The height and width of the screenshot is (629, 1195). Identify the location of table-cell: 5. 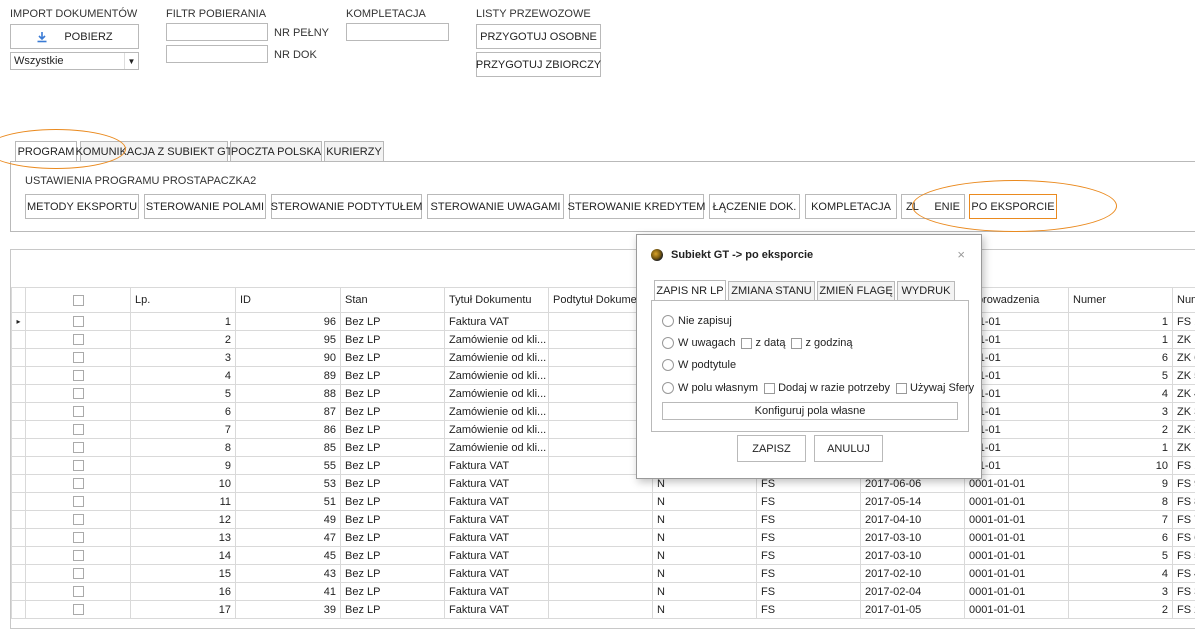
(1121, 376).